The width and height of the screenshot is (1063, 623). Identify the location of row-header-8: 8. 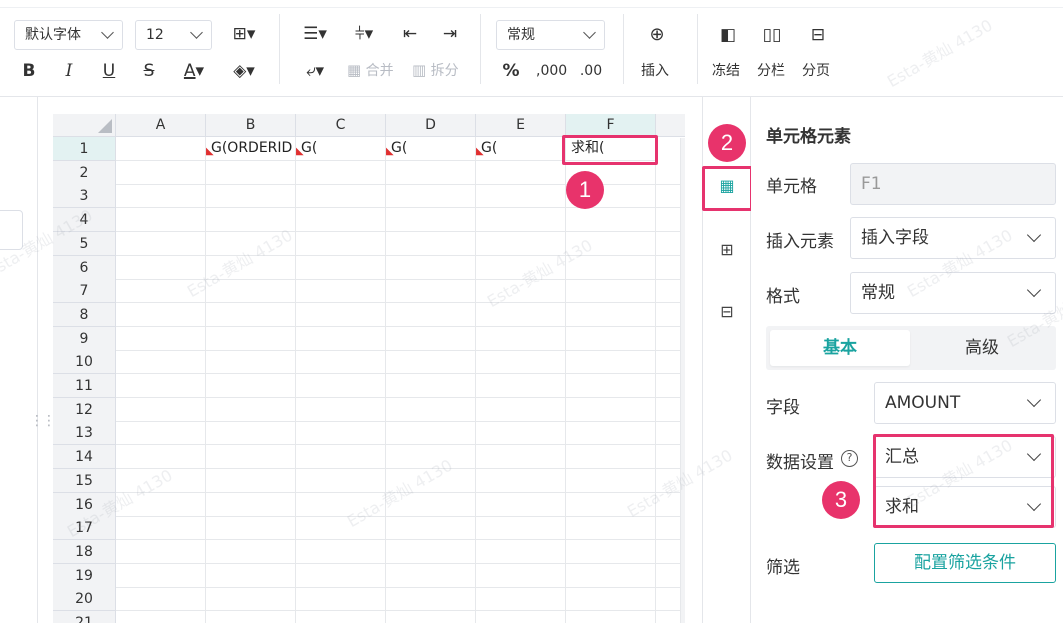
(84, 314).